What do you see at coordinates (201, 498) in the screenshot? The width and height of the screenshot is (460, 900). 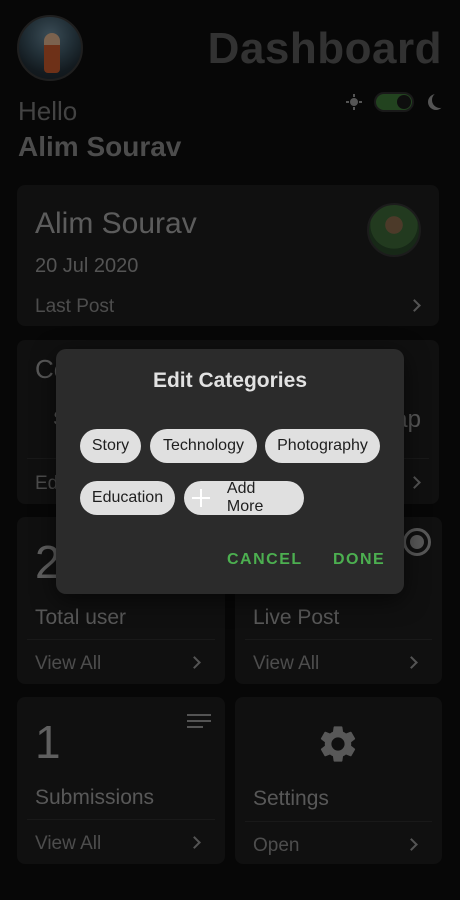 I see `plus-icon` at bounding box center [201, 498].